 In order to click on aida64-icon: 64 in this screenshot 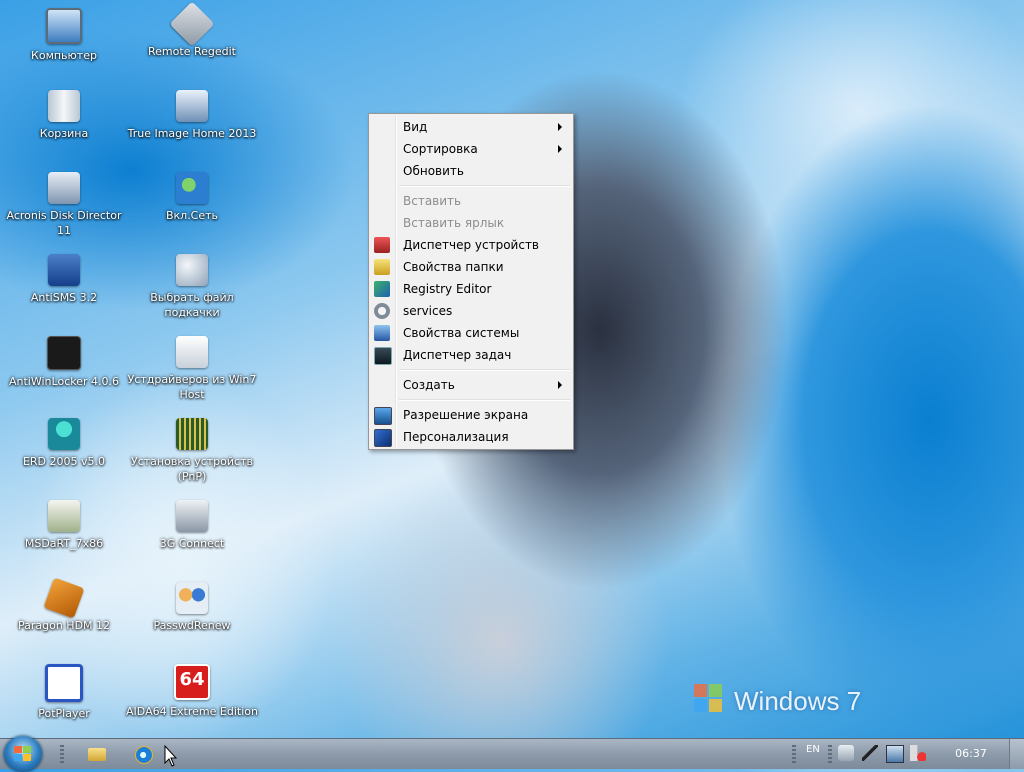, I will do `click(192, 682)`.